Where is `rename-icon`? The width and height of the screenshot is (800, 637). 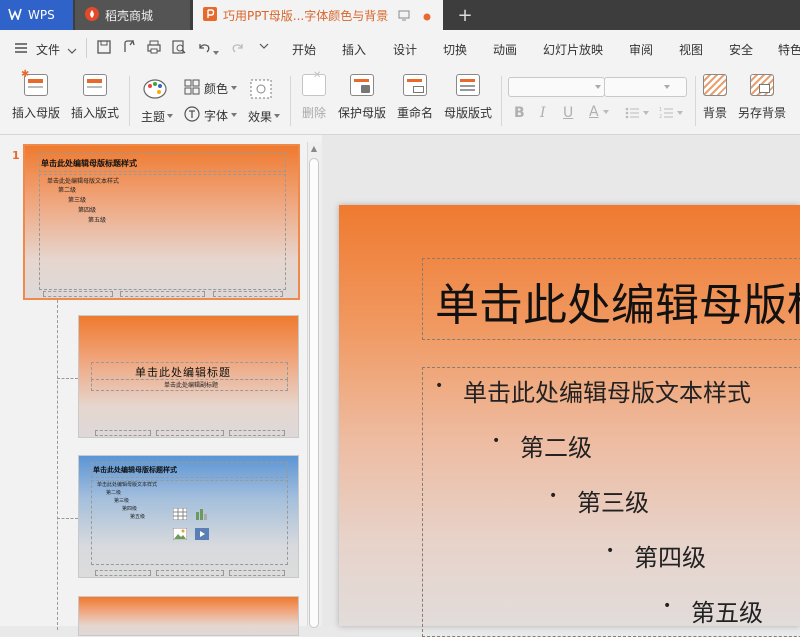 rename-icon is located at coordinates (415, 85).